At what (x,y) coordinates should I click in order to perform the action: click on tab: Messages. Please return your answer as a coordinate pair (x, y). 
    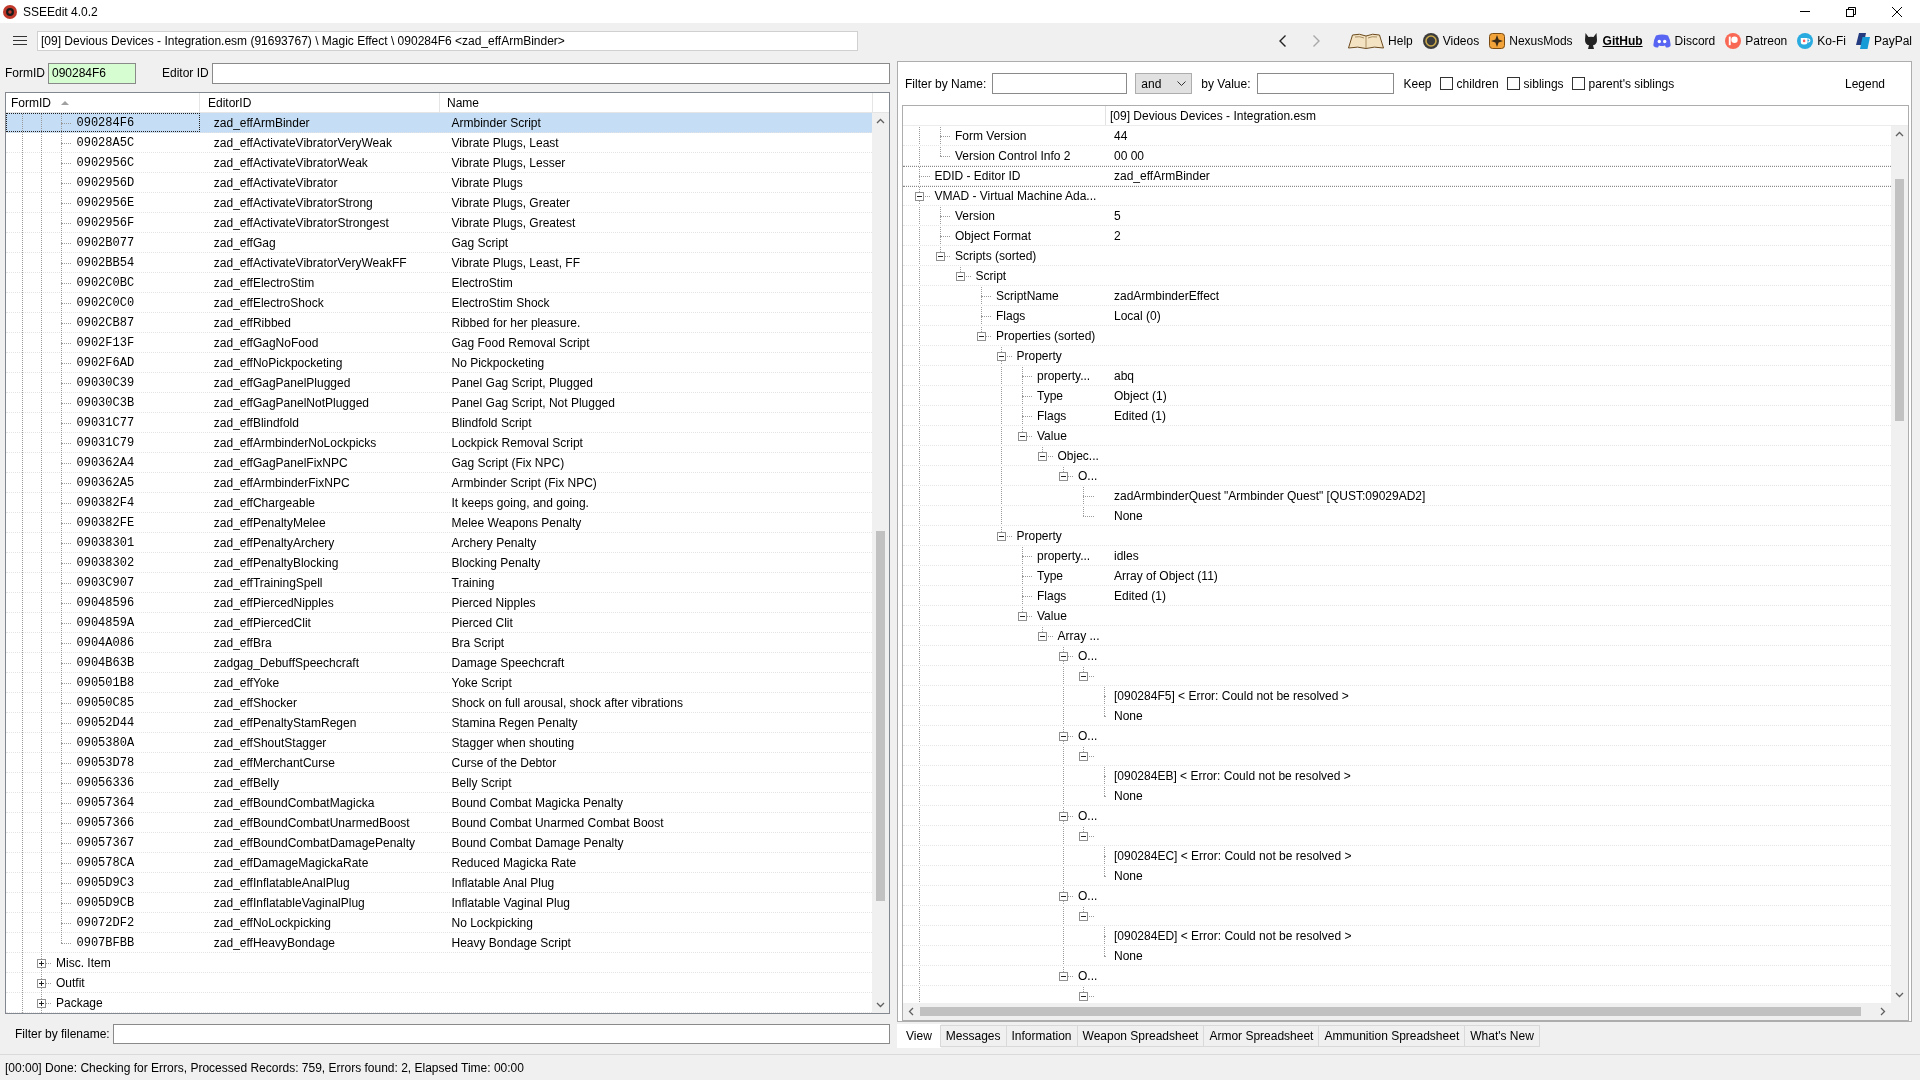
    Looking at the image, I should click on (973, 1036).